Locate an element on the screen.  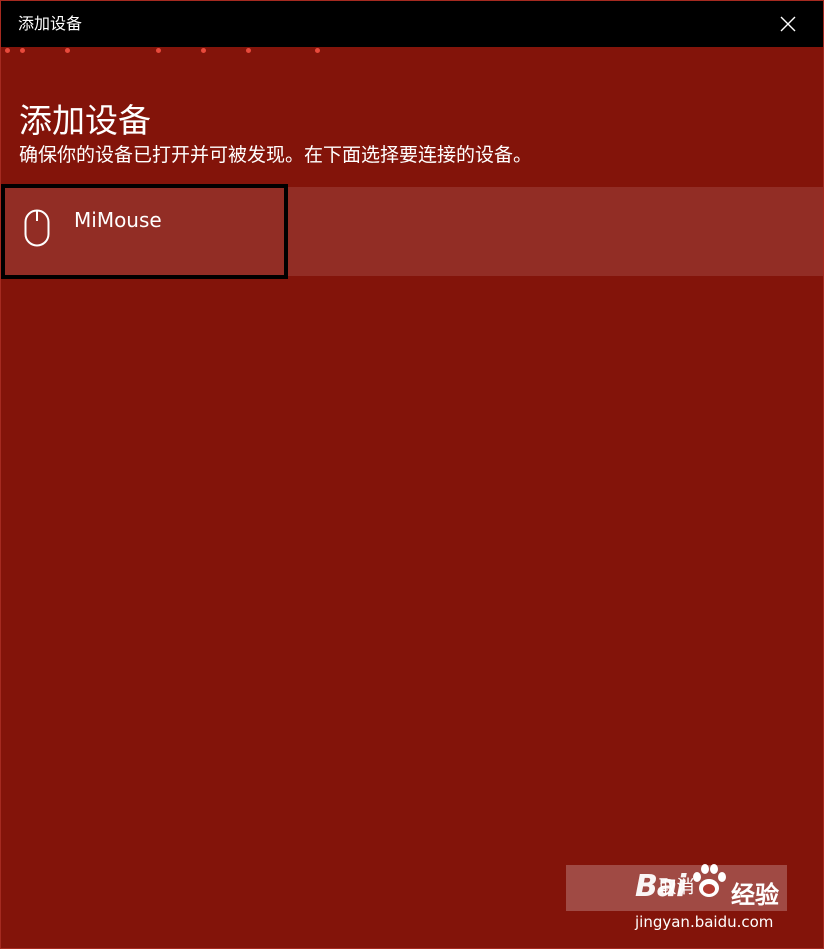
progress-indicator is located at coordinates (412, 51).